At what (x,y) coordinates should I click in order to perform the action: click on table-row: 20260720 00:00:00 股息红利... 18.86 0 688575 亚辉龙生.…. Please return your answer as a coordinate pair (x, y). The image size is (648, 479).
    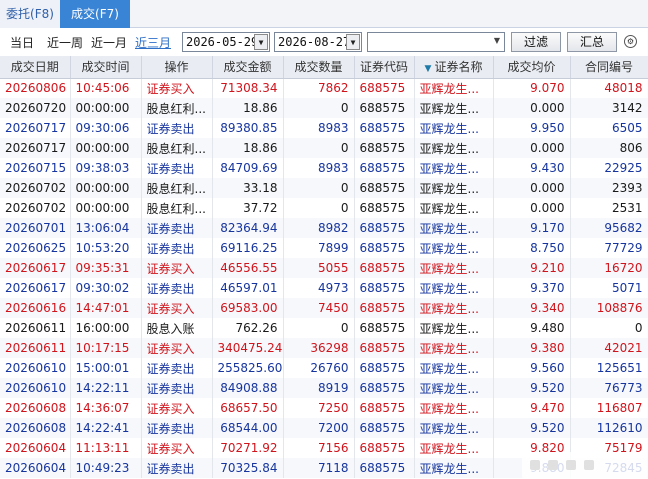
    Looking at the image, I should click on (324, 108).